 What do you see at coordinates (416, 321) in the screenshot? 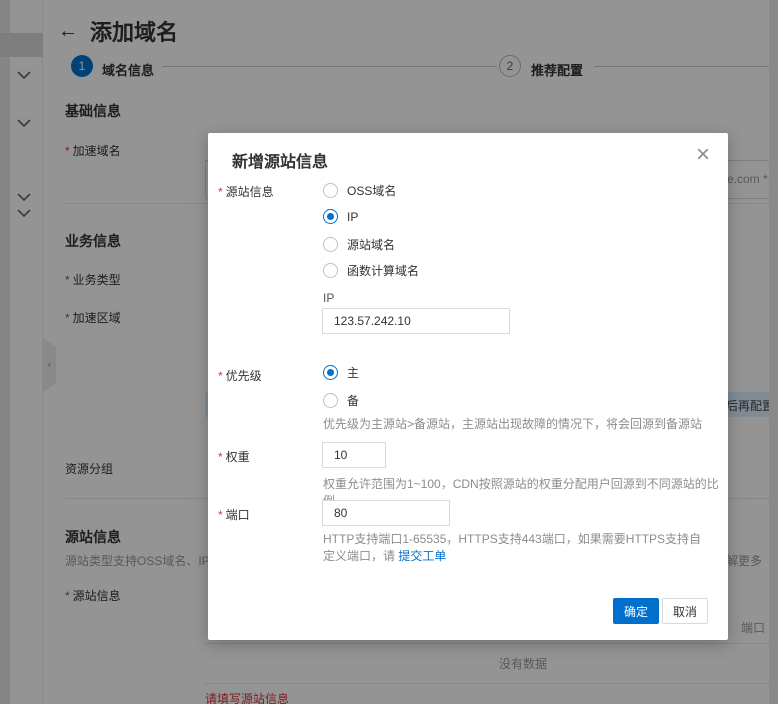
I see `ip-input` at bounding box center [416, 321].